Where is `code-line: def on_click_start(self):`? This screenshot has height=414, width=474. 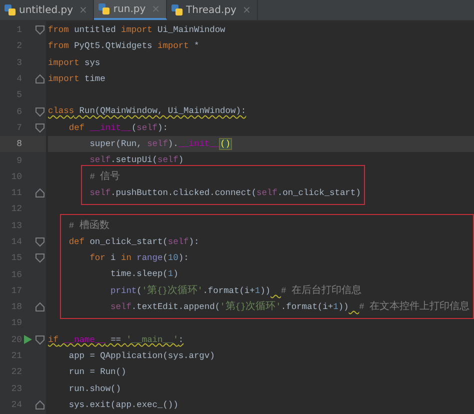
code-line: def on_click_start(self): is located at coordinates (134, 242).